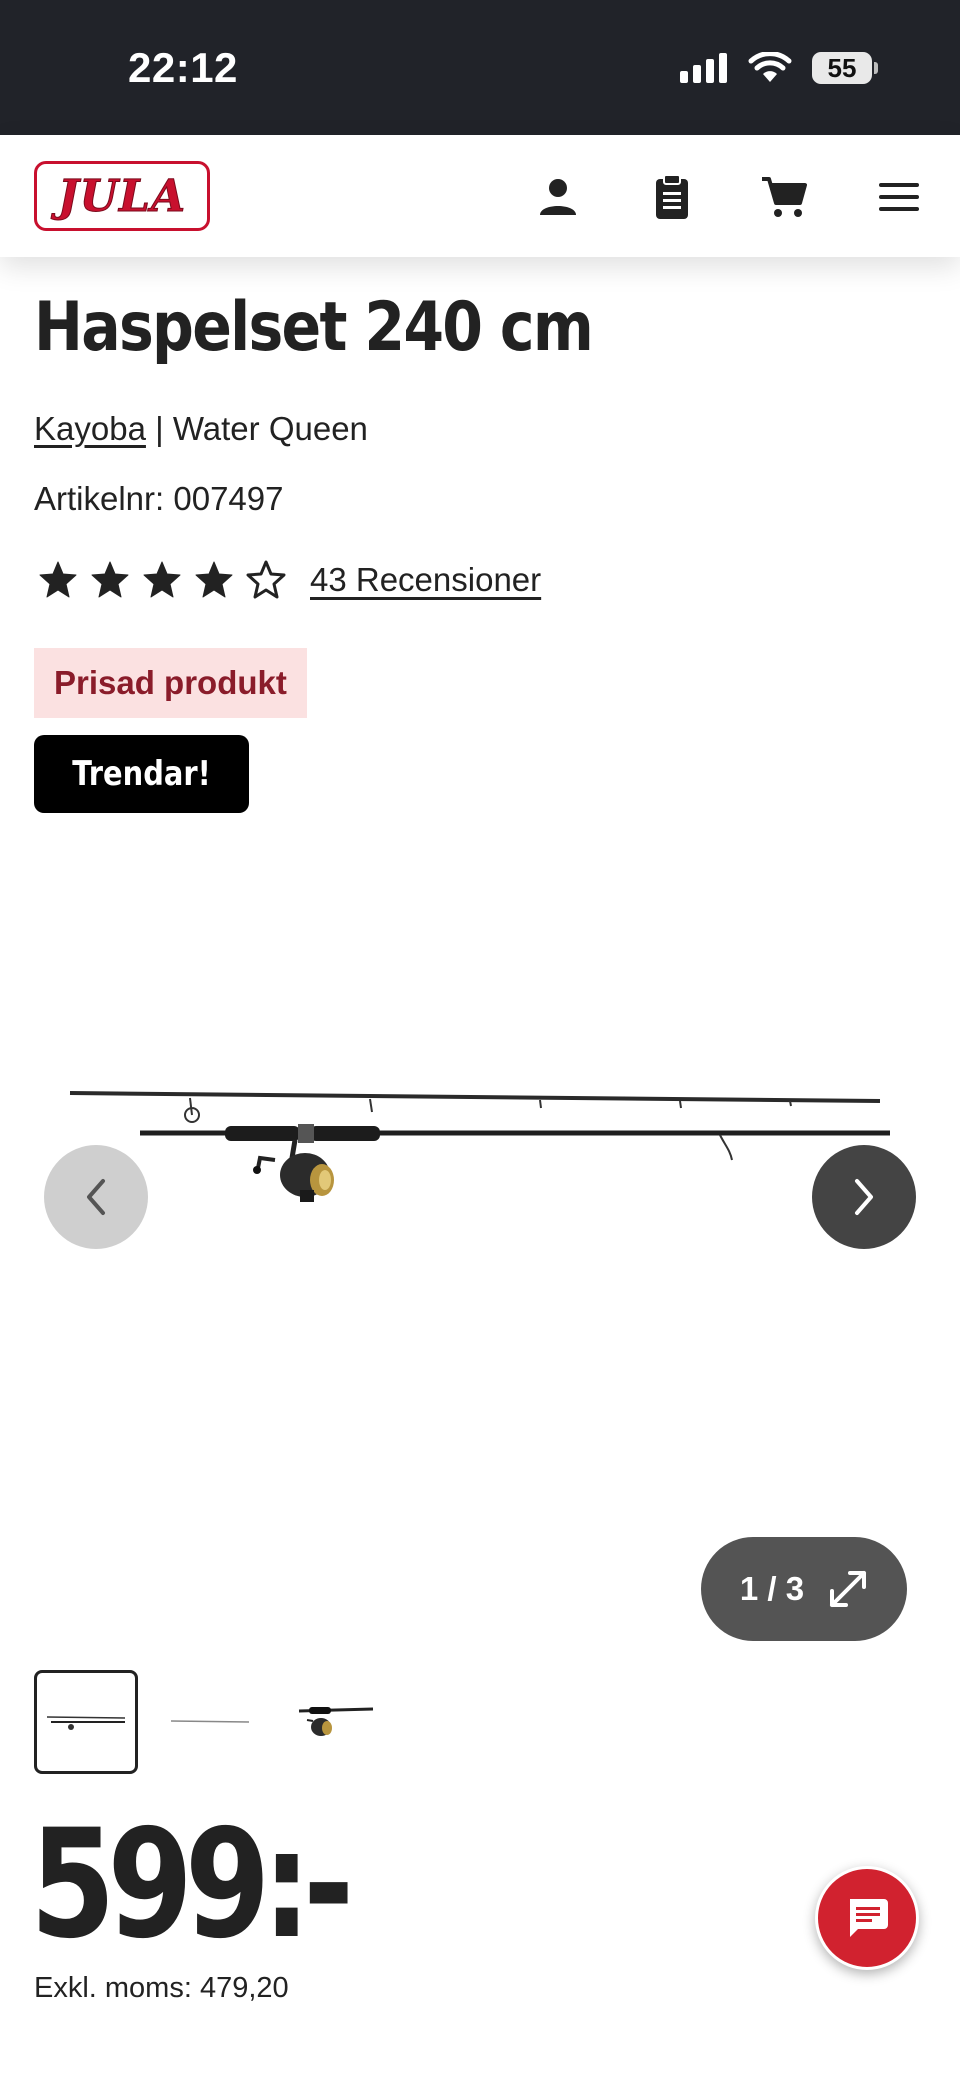 Image resolution: width=960 pixels, height=2086 pixels. I want to click on expand-icon, so click(848, 1589).